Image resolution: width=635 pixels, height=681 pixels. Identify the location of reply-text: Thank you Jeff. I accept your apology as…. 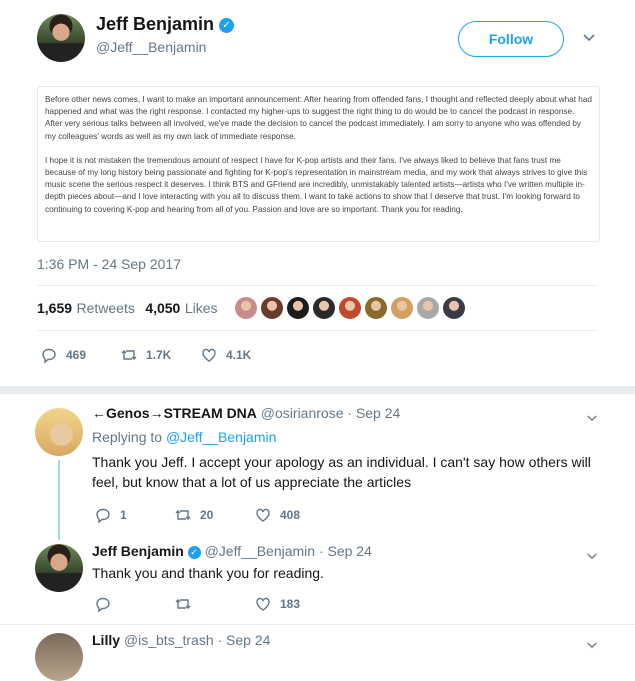
(341, 472).